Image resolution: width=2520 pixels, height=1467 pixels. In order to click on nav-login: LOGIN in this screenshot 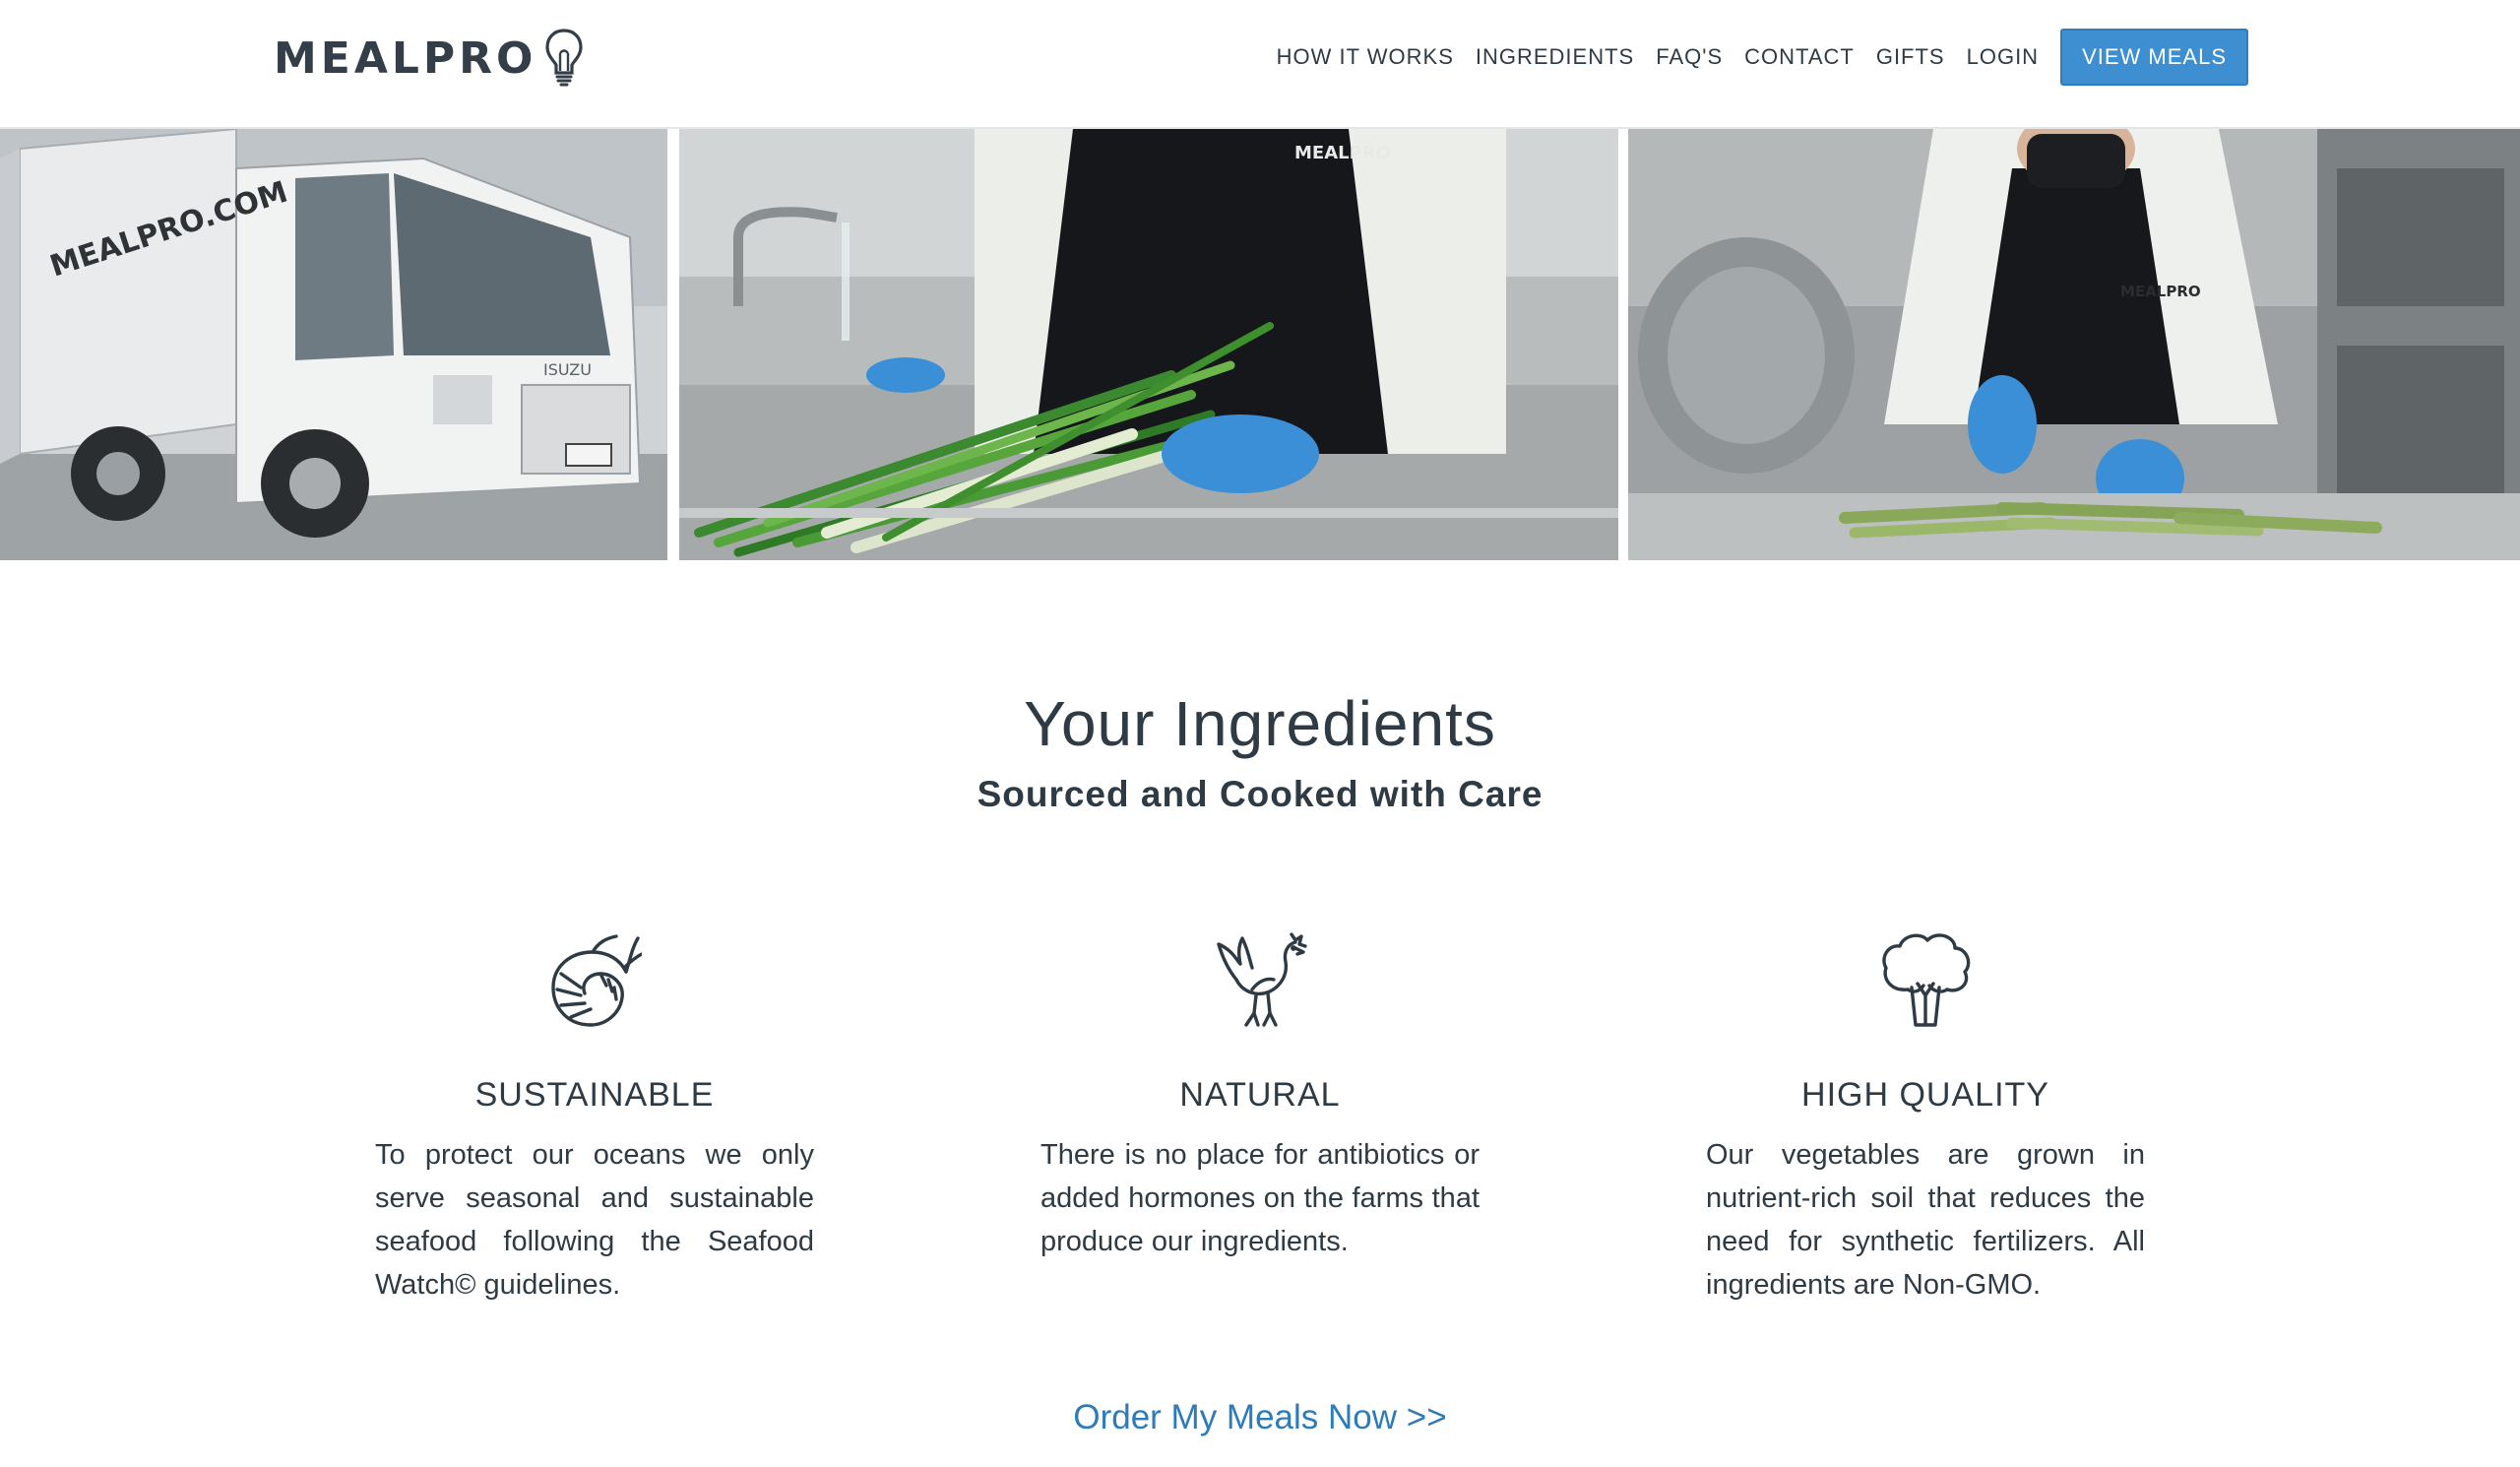, I will do `click(2003, 57)`.